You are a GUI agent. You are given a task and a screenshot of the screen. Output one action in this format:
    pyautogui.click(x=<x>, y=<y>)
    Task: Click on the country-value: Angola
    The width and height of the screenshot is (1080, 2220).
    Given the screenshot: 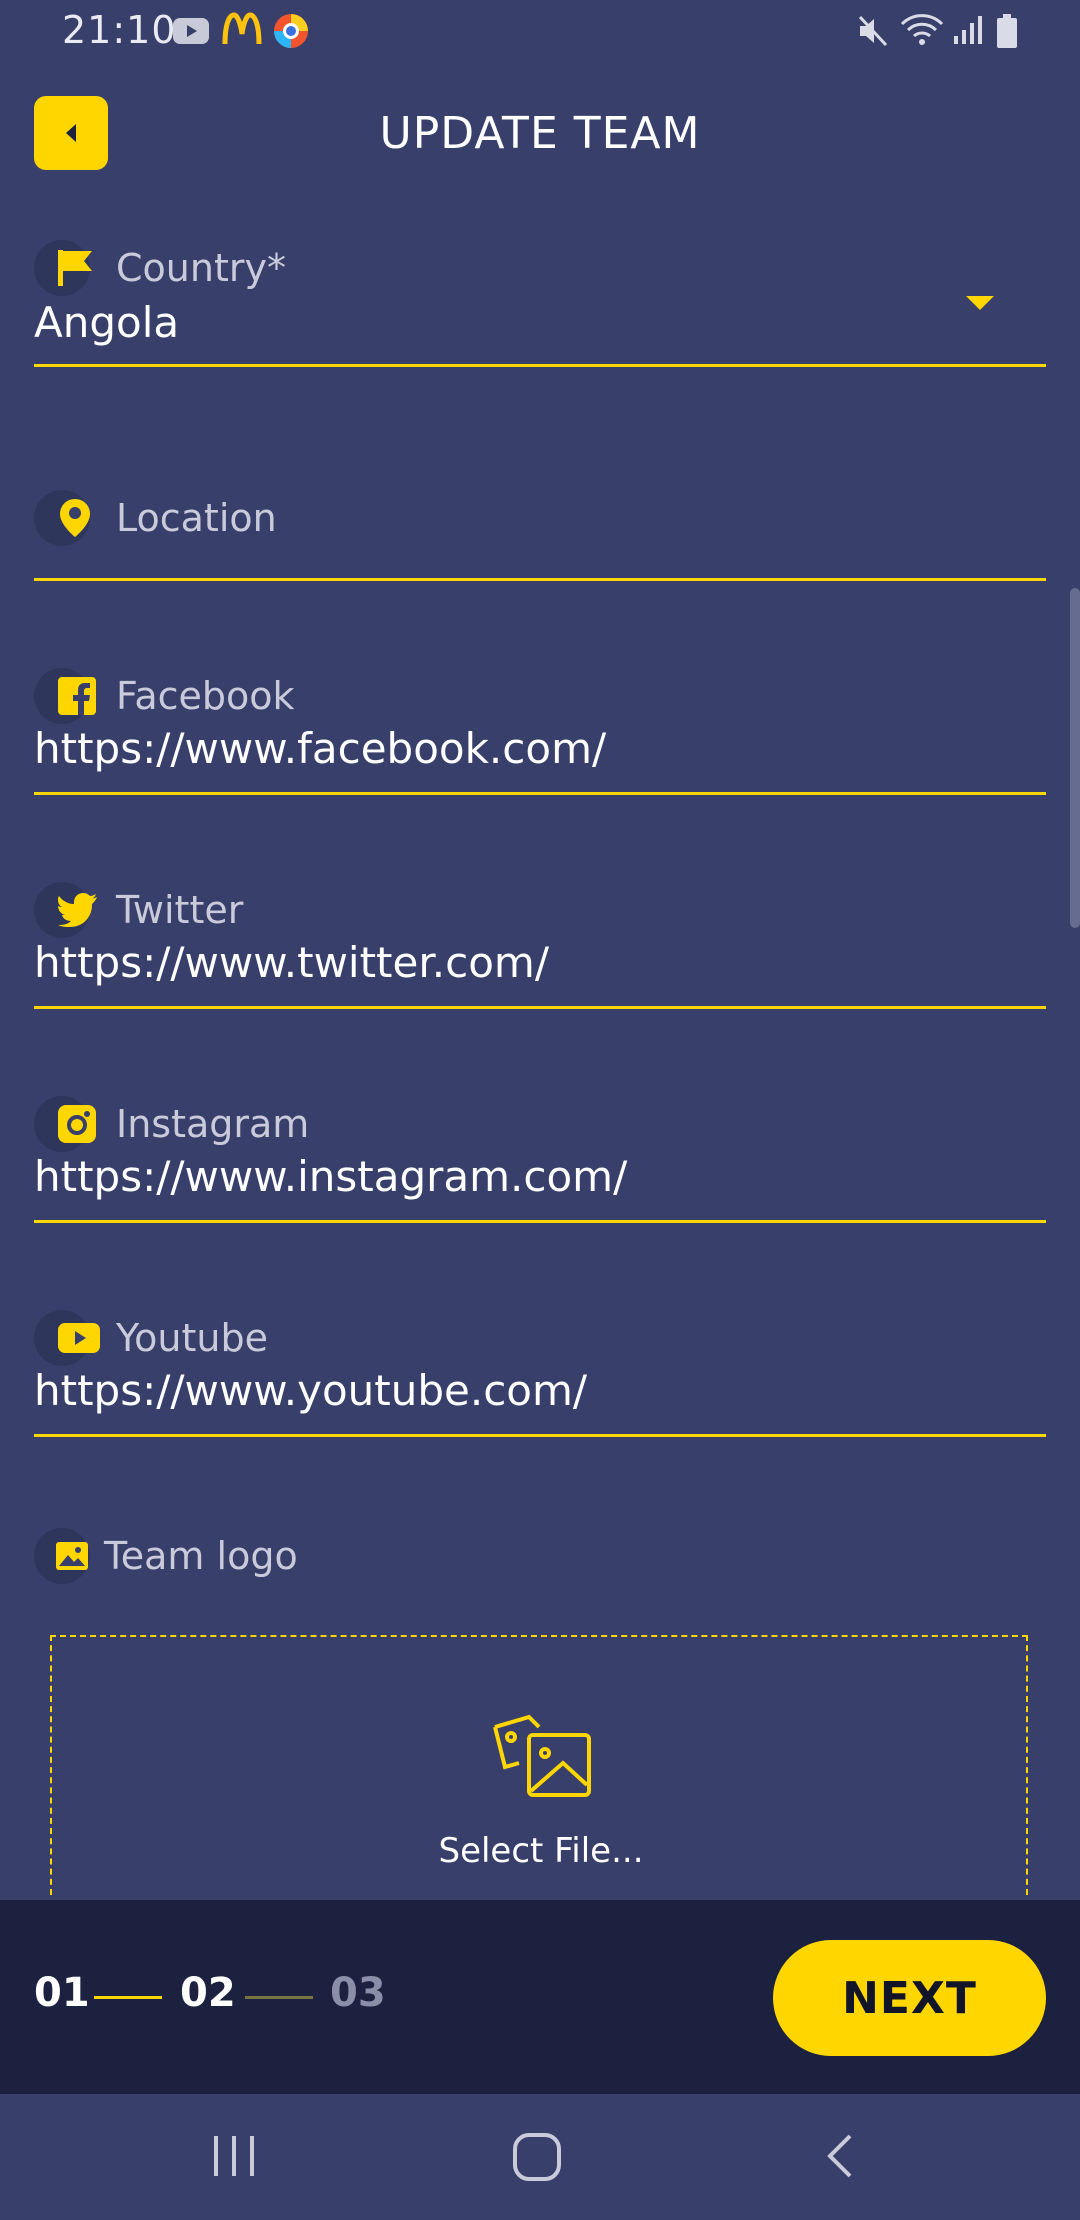 What is the action you would take?
    pyautogui.click(x=107, y=322)
    